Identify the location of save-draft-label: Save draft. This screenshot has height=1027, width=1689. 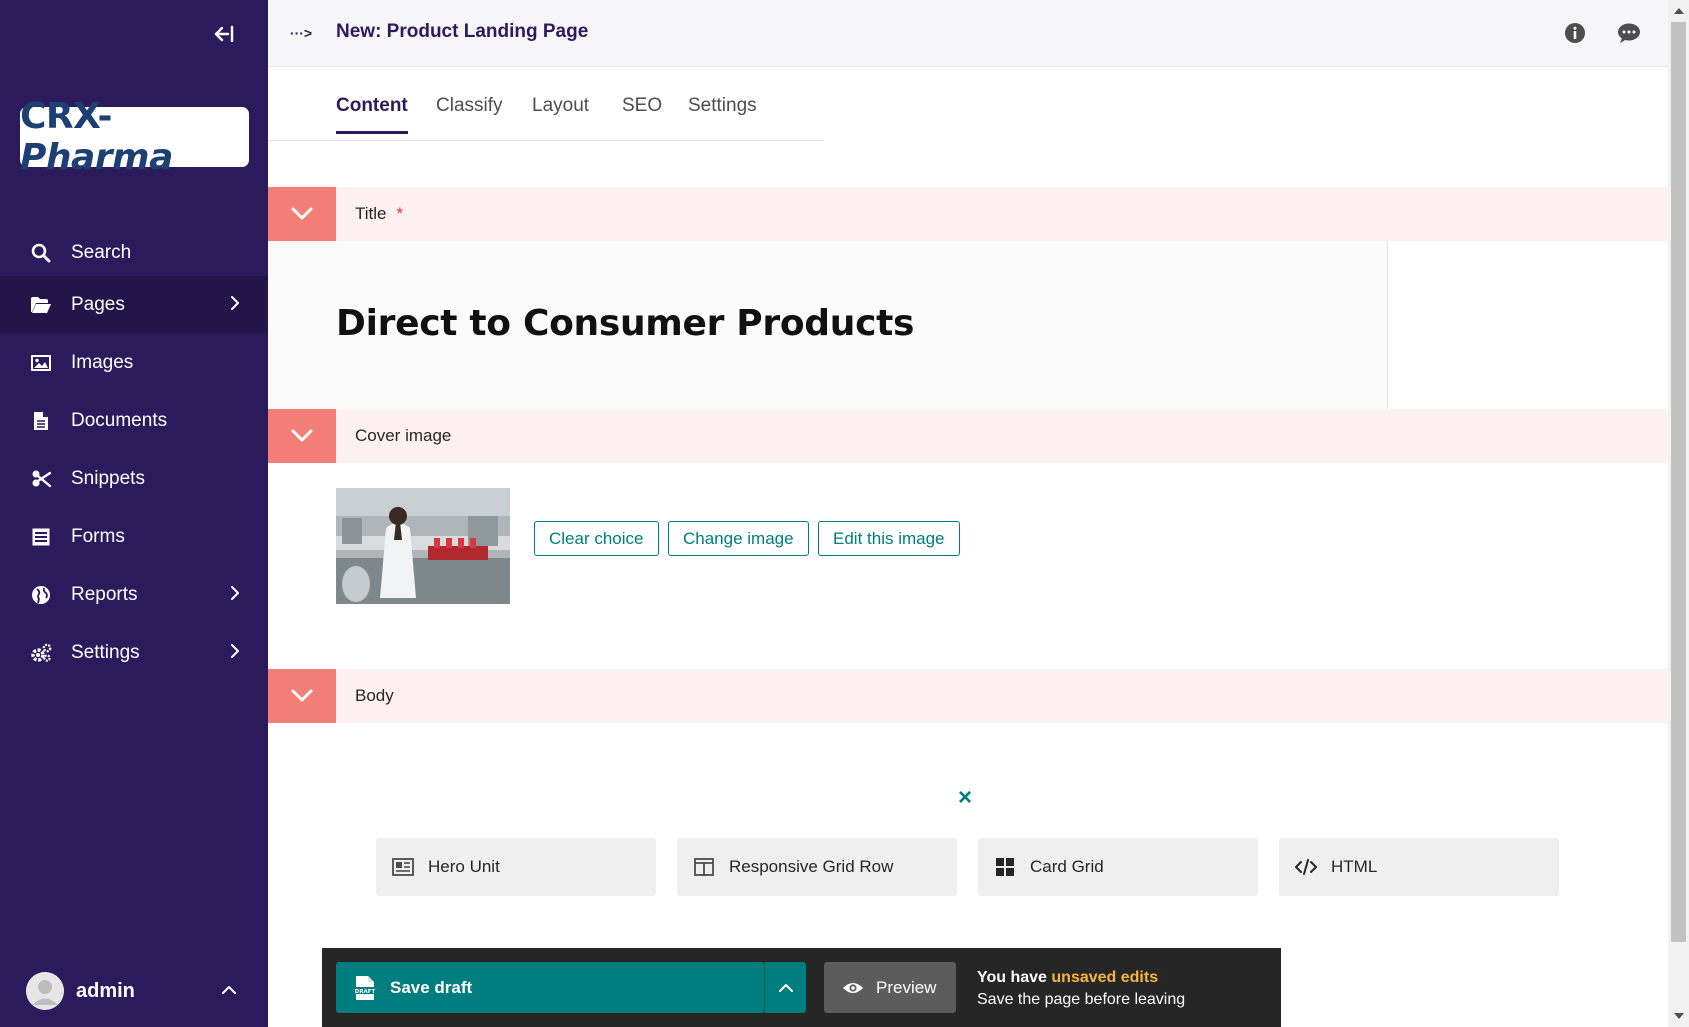
(431, 987).